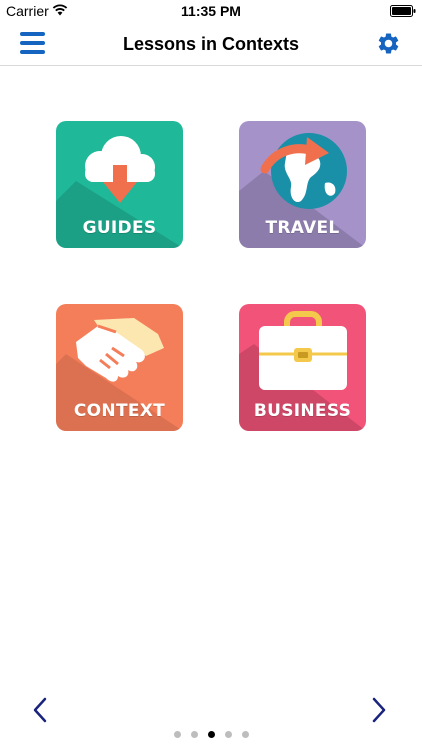 The width and height of the screenshot is (422, 750). I want to click on page-indicator, so click(211, 735).